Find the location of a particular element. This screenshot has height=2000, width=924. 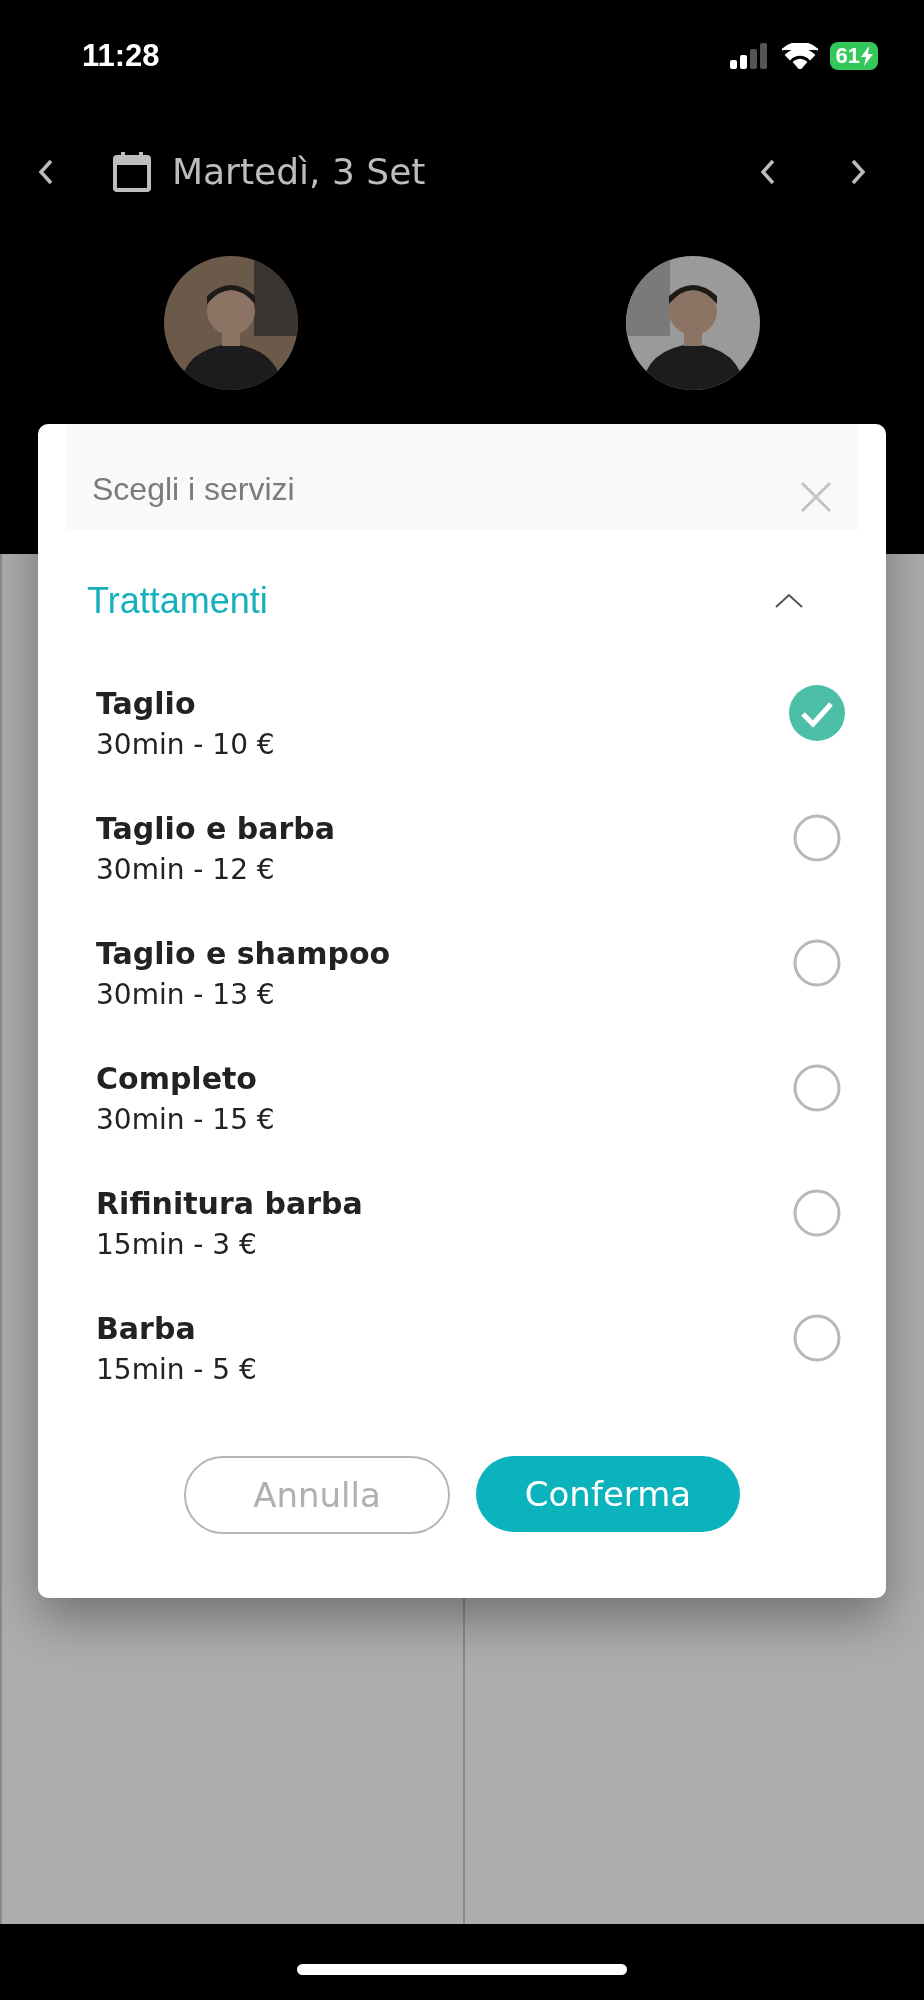

status-time: 11:28 is located at coordinates (121, 55).